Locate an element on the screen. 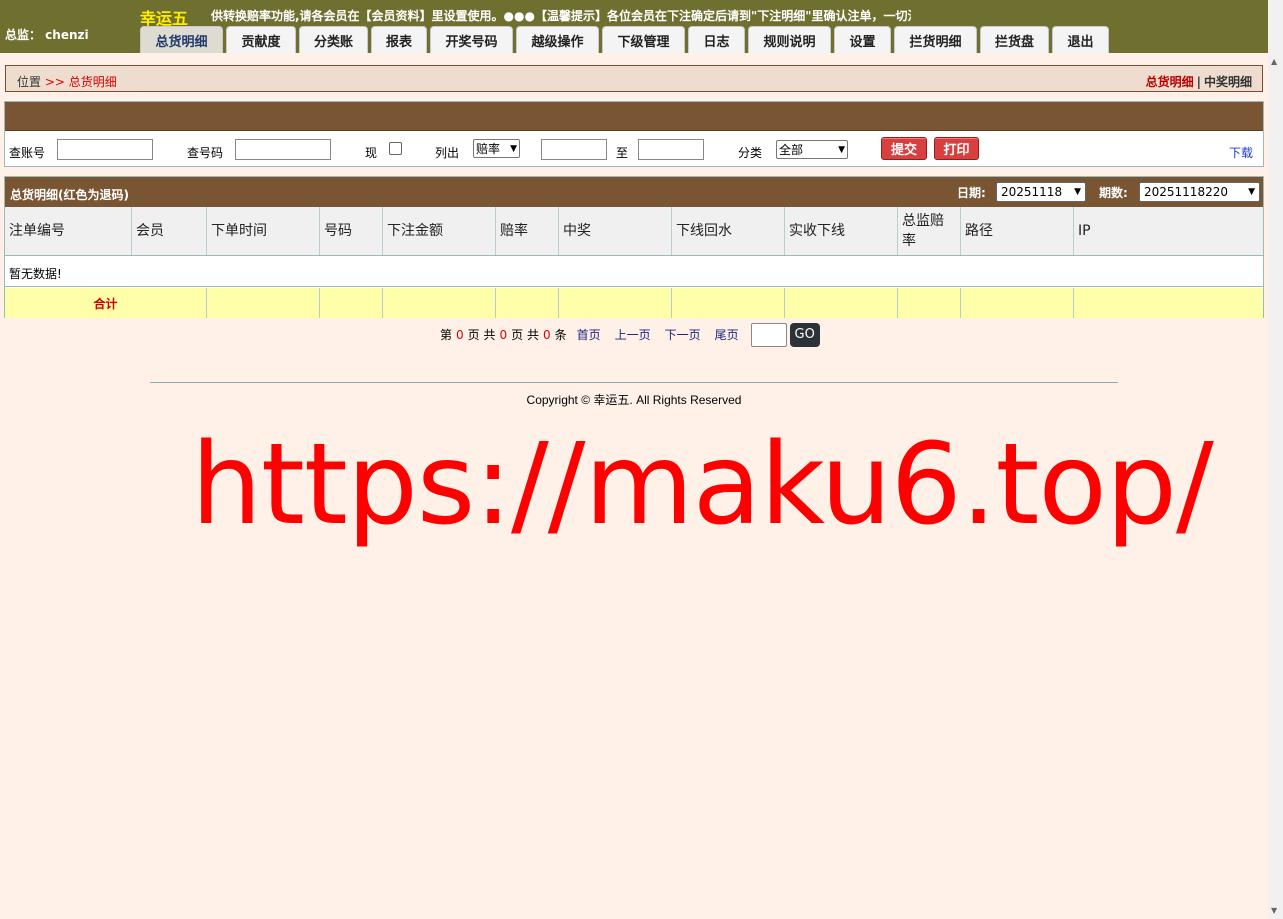 Image resolution: width=1283 pixels, height=919 pixels. breadcrumb-current: 总货明细 is located at coordinates (92, 82).